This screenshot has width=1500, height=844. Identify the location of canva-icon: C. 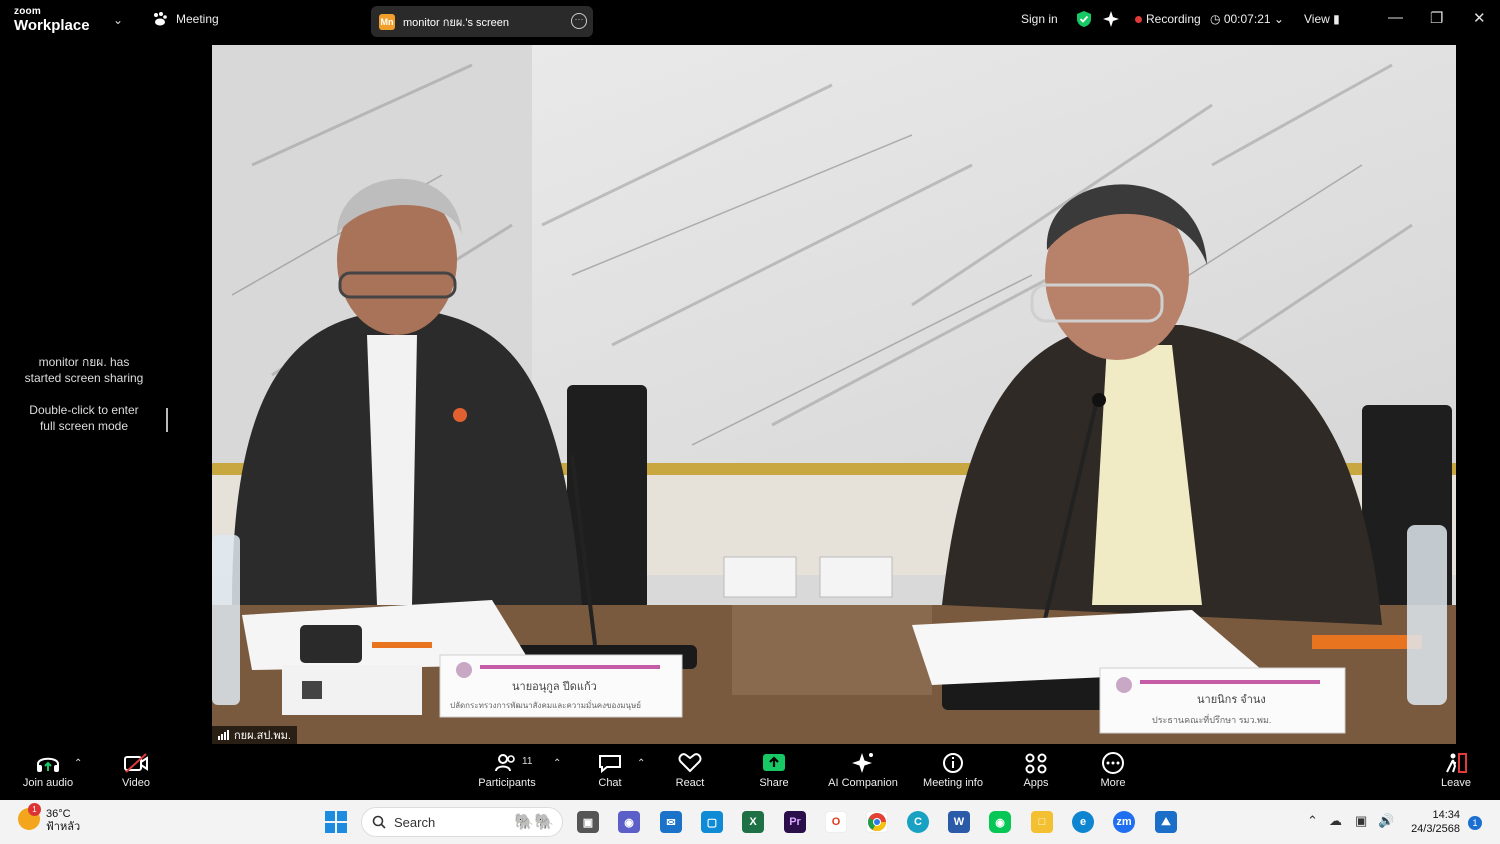
(918, 822).